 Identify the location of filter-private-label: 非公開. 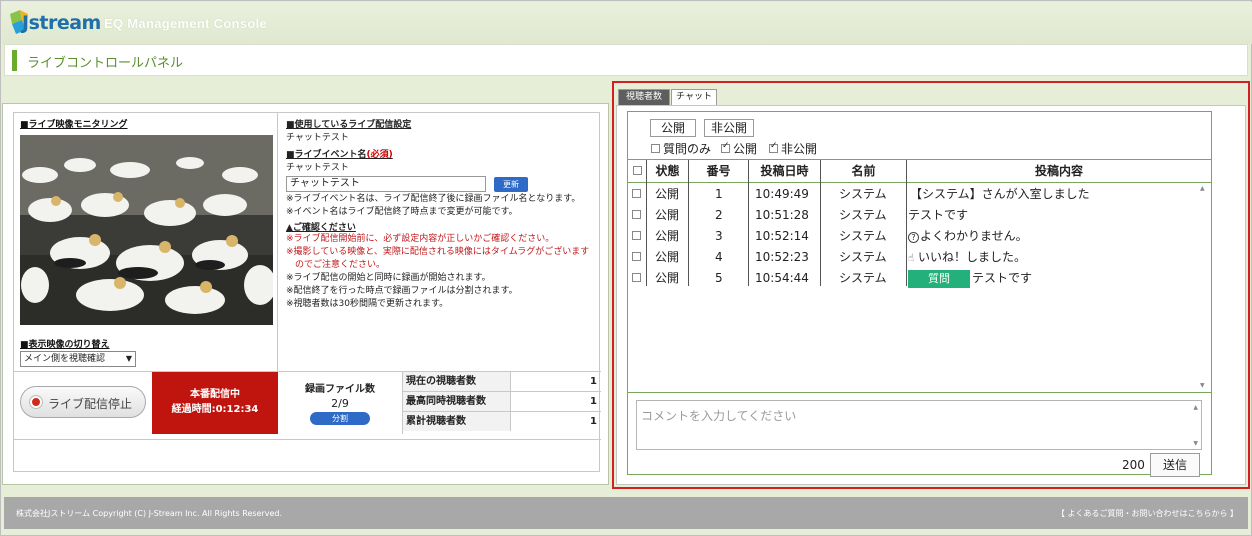
(799, 149).